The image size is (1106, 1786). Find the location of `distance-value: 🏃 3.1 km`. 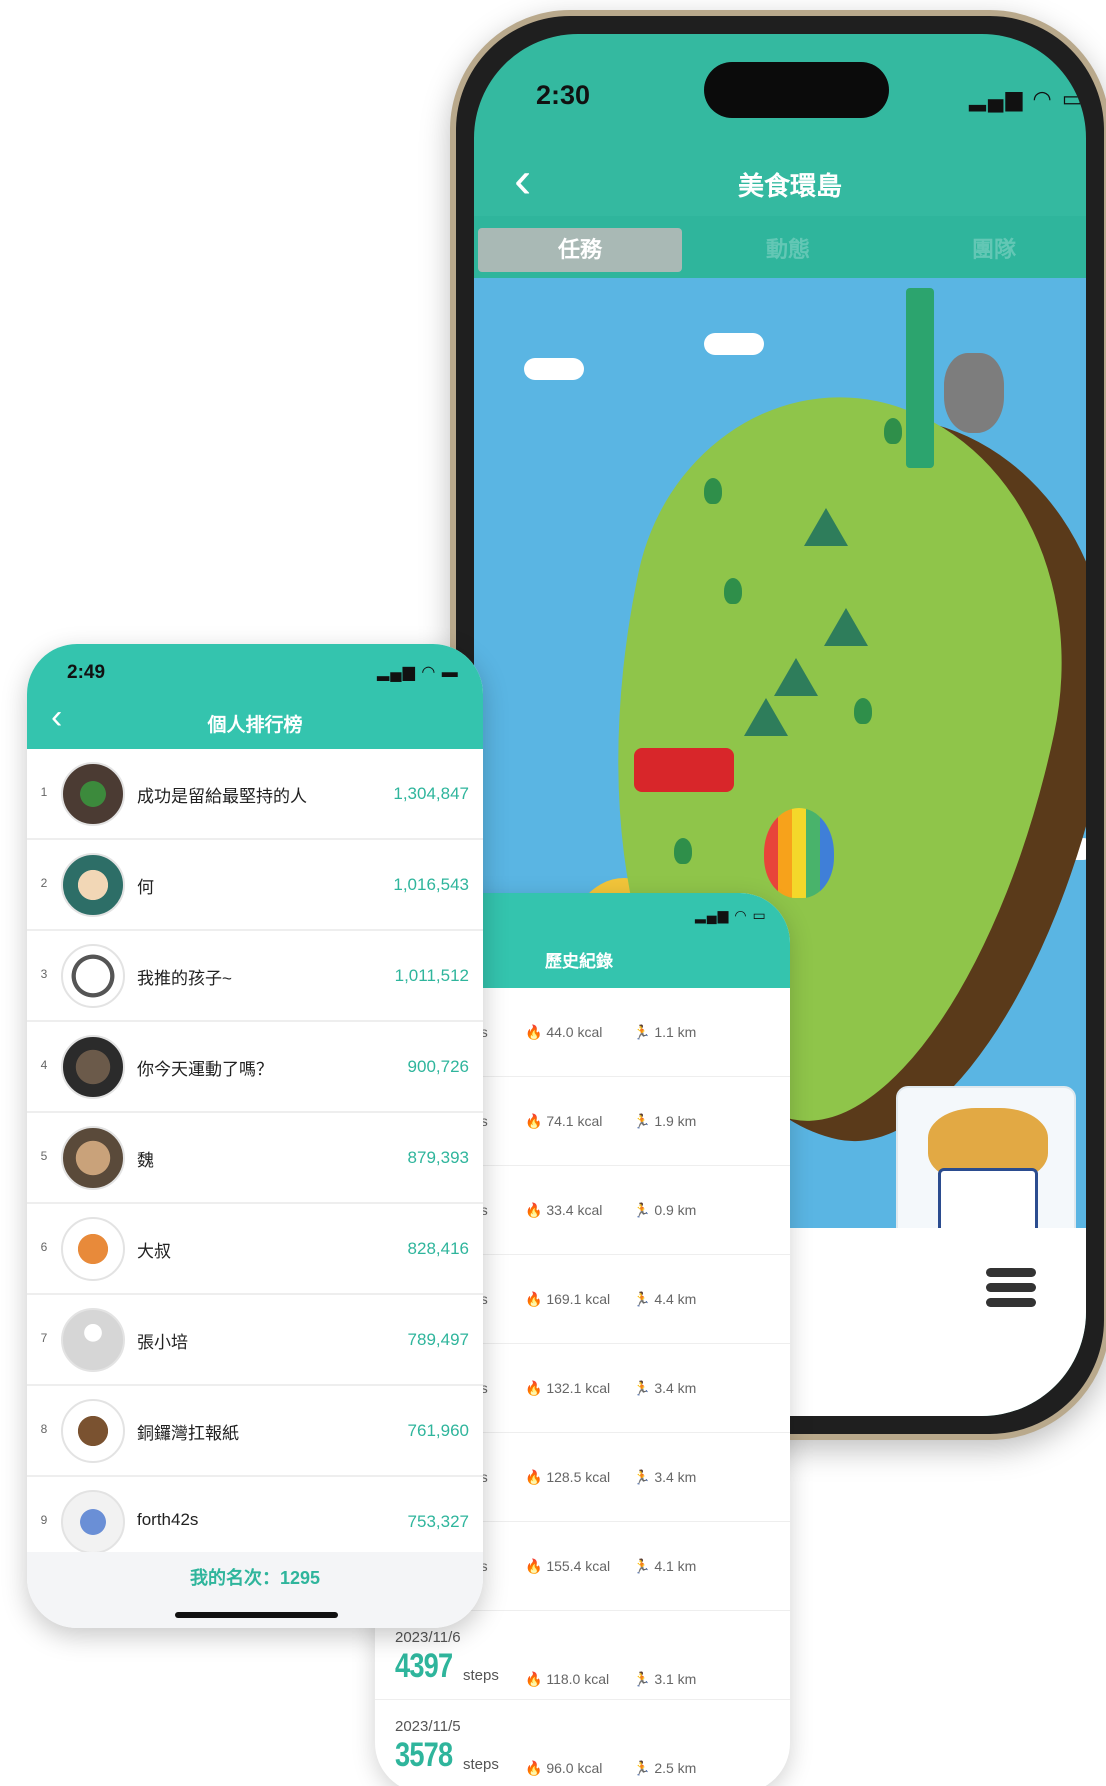

distance-value: 🏃 3.1 km is located at coordinates (665, 1679).